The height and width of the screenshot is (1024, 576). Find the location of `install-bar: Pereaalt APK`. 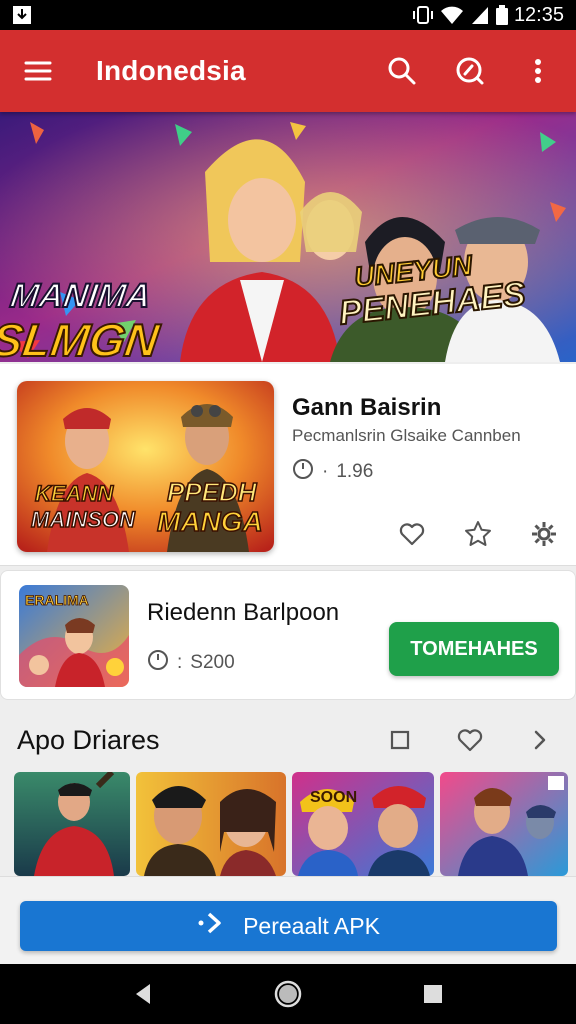

install-bar: Pereaalt APK is located at coordinates (288, 920).